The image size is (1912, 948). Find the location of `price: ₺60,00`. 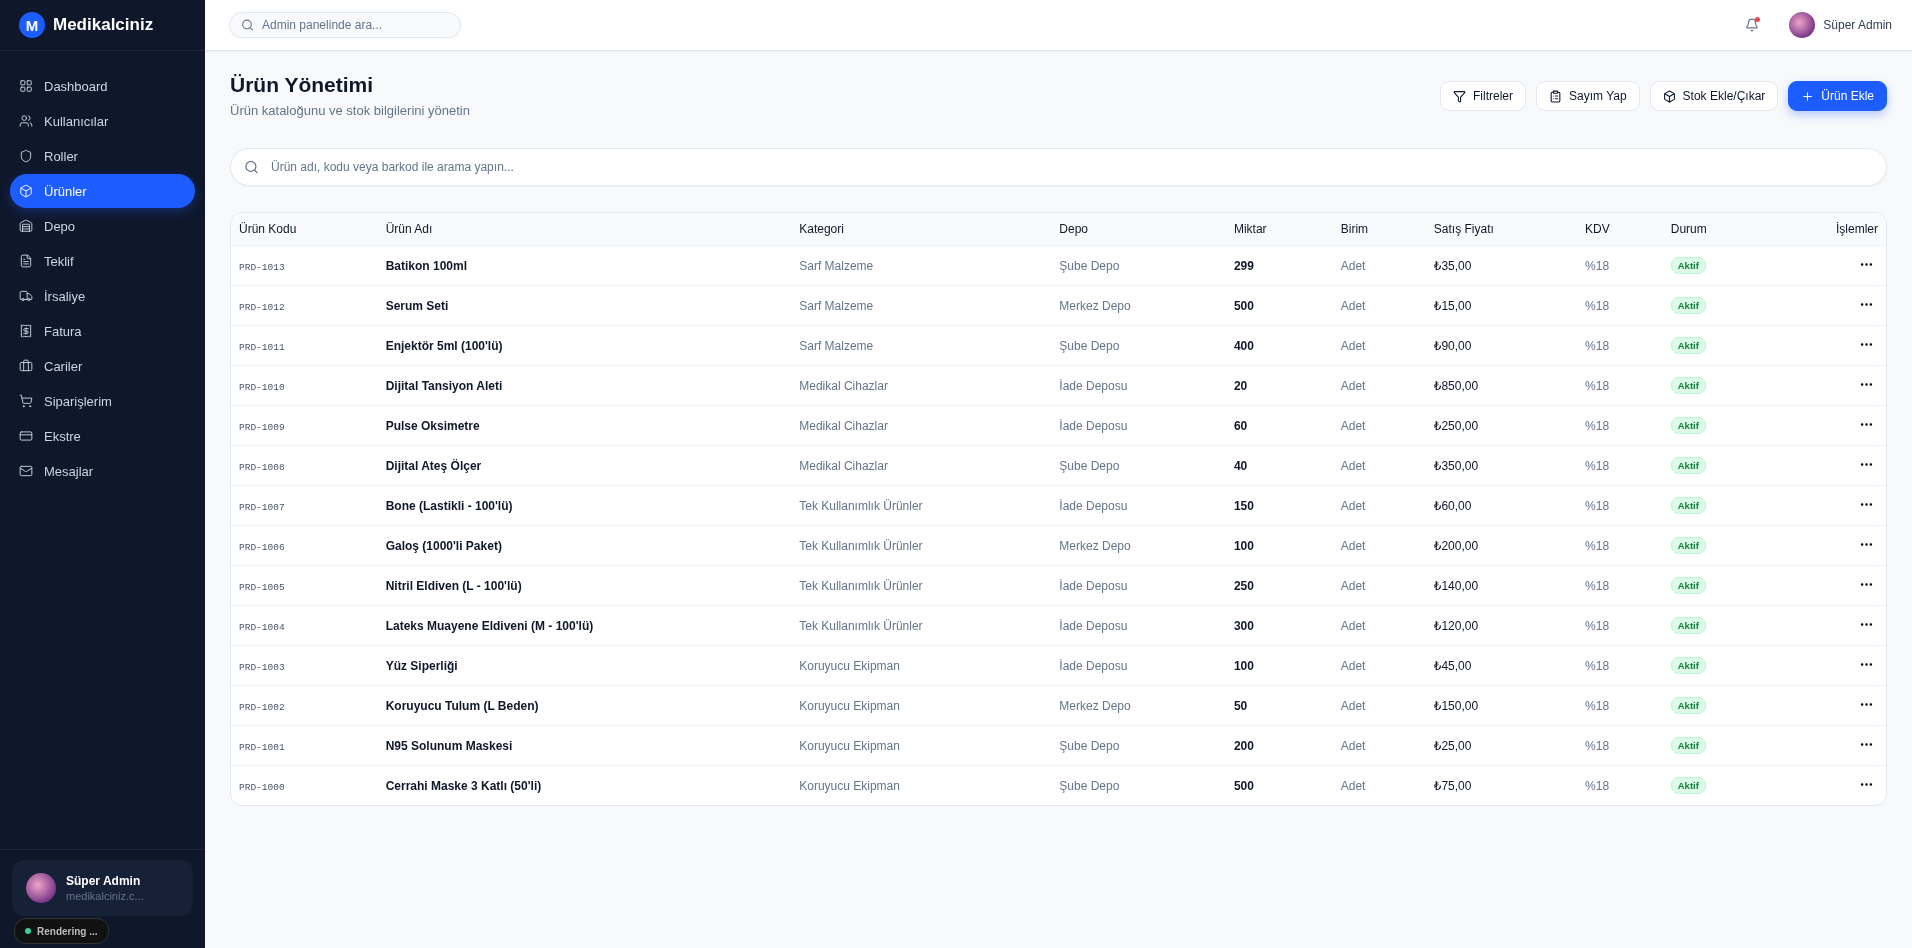

price: ₺60,00 is located at coordinates (1452, 505).